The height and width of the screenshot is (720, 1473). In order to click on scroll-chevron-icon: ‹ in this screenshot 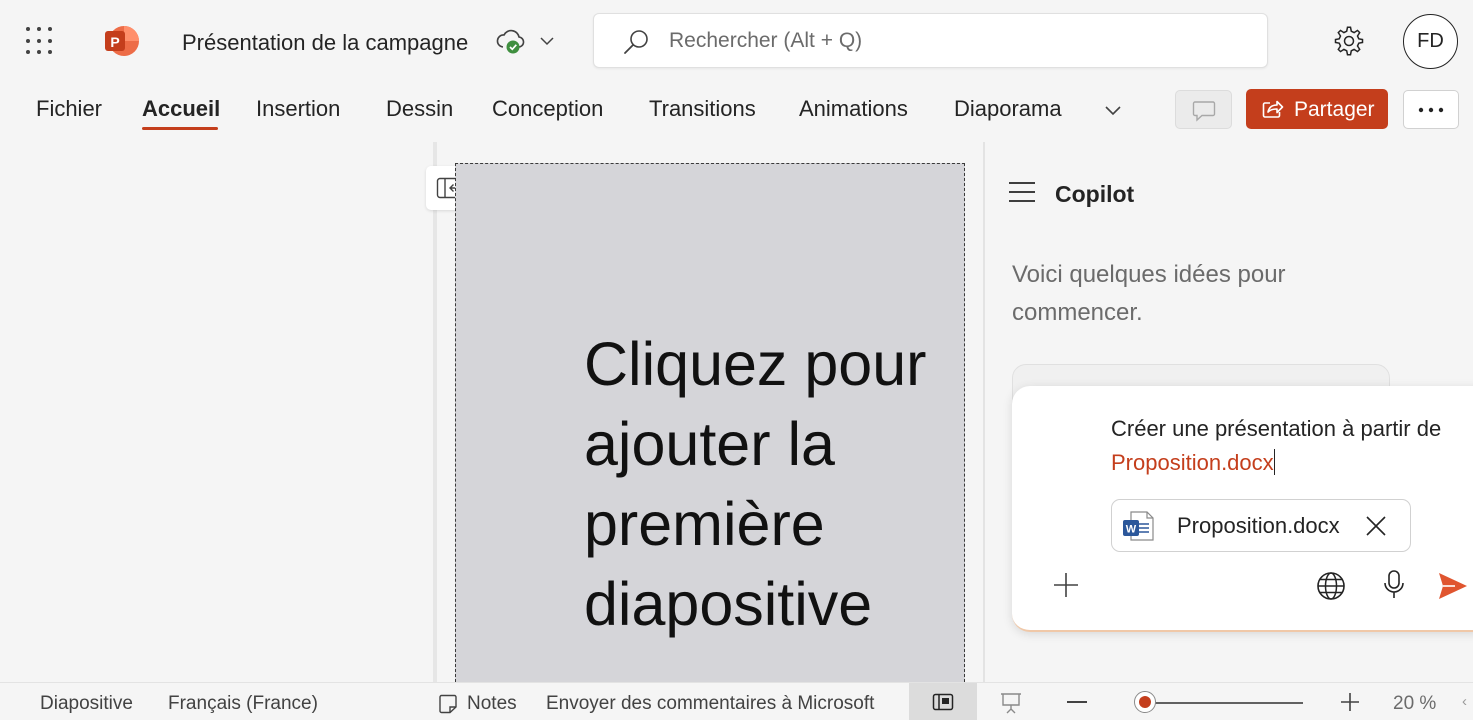, I will do `click(1464, 701)`.